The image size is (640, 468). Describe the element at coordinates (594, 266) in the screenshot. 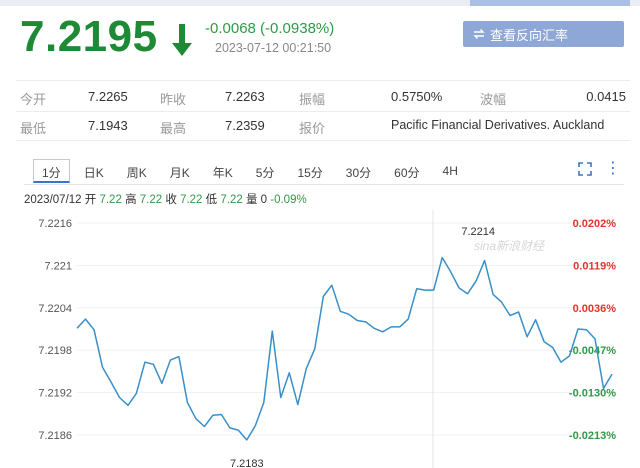

I see `pct-tick-label: 0.0119%` at that location.